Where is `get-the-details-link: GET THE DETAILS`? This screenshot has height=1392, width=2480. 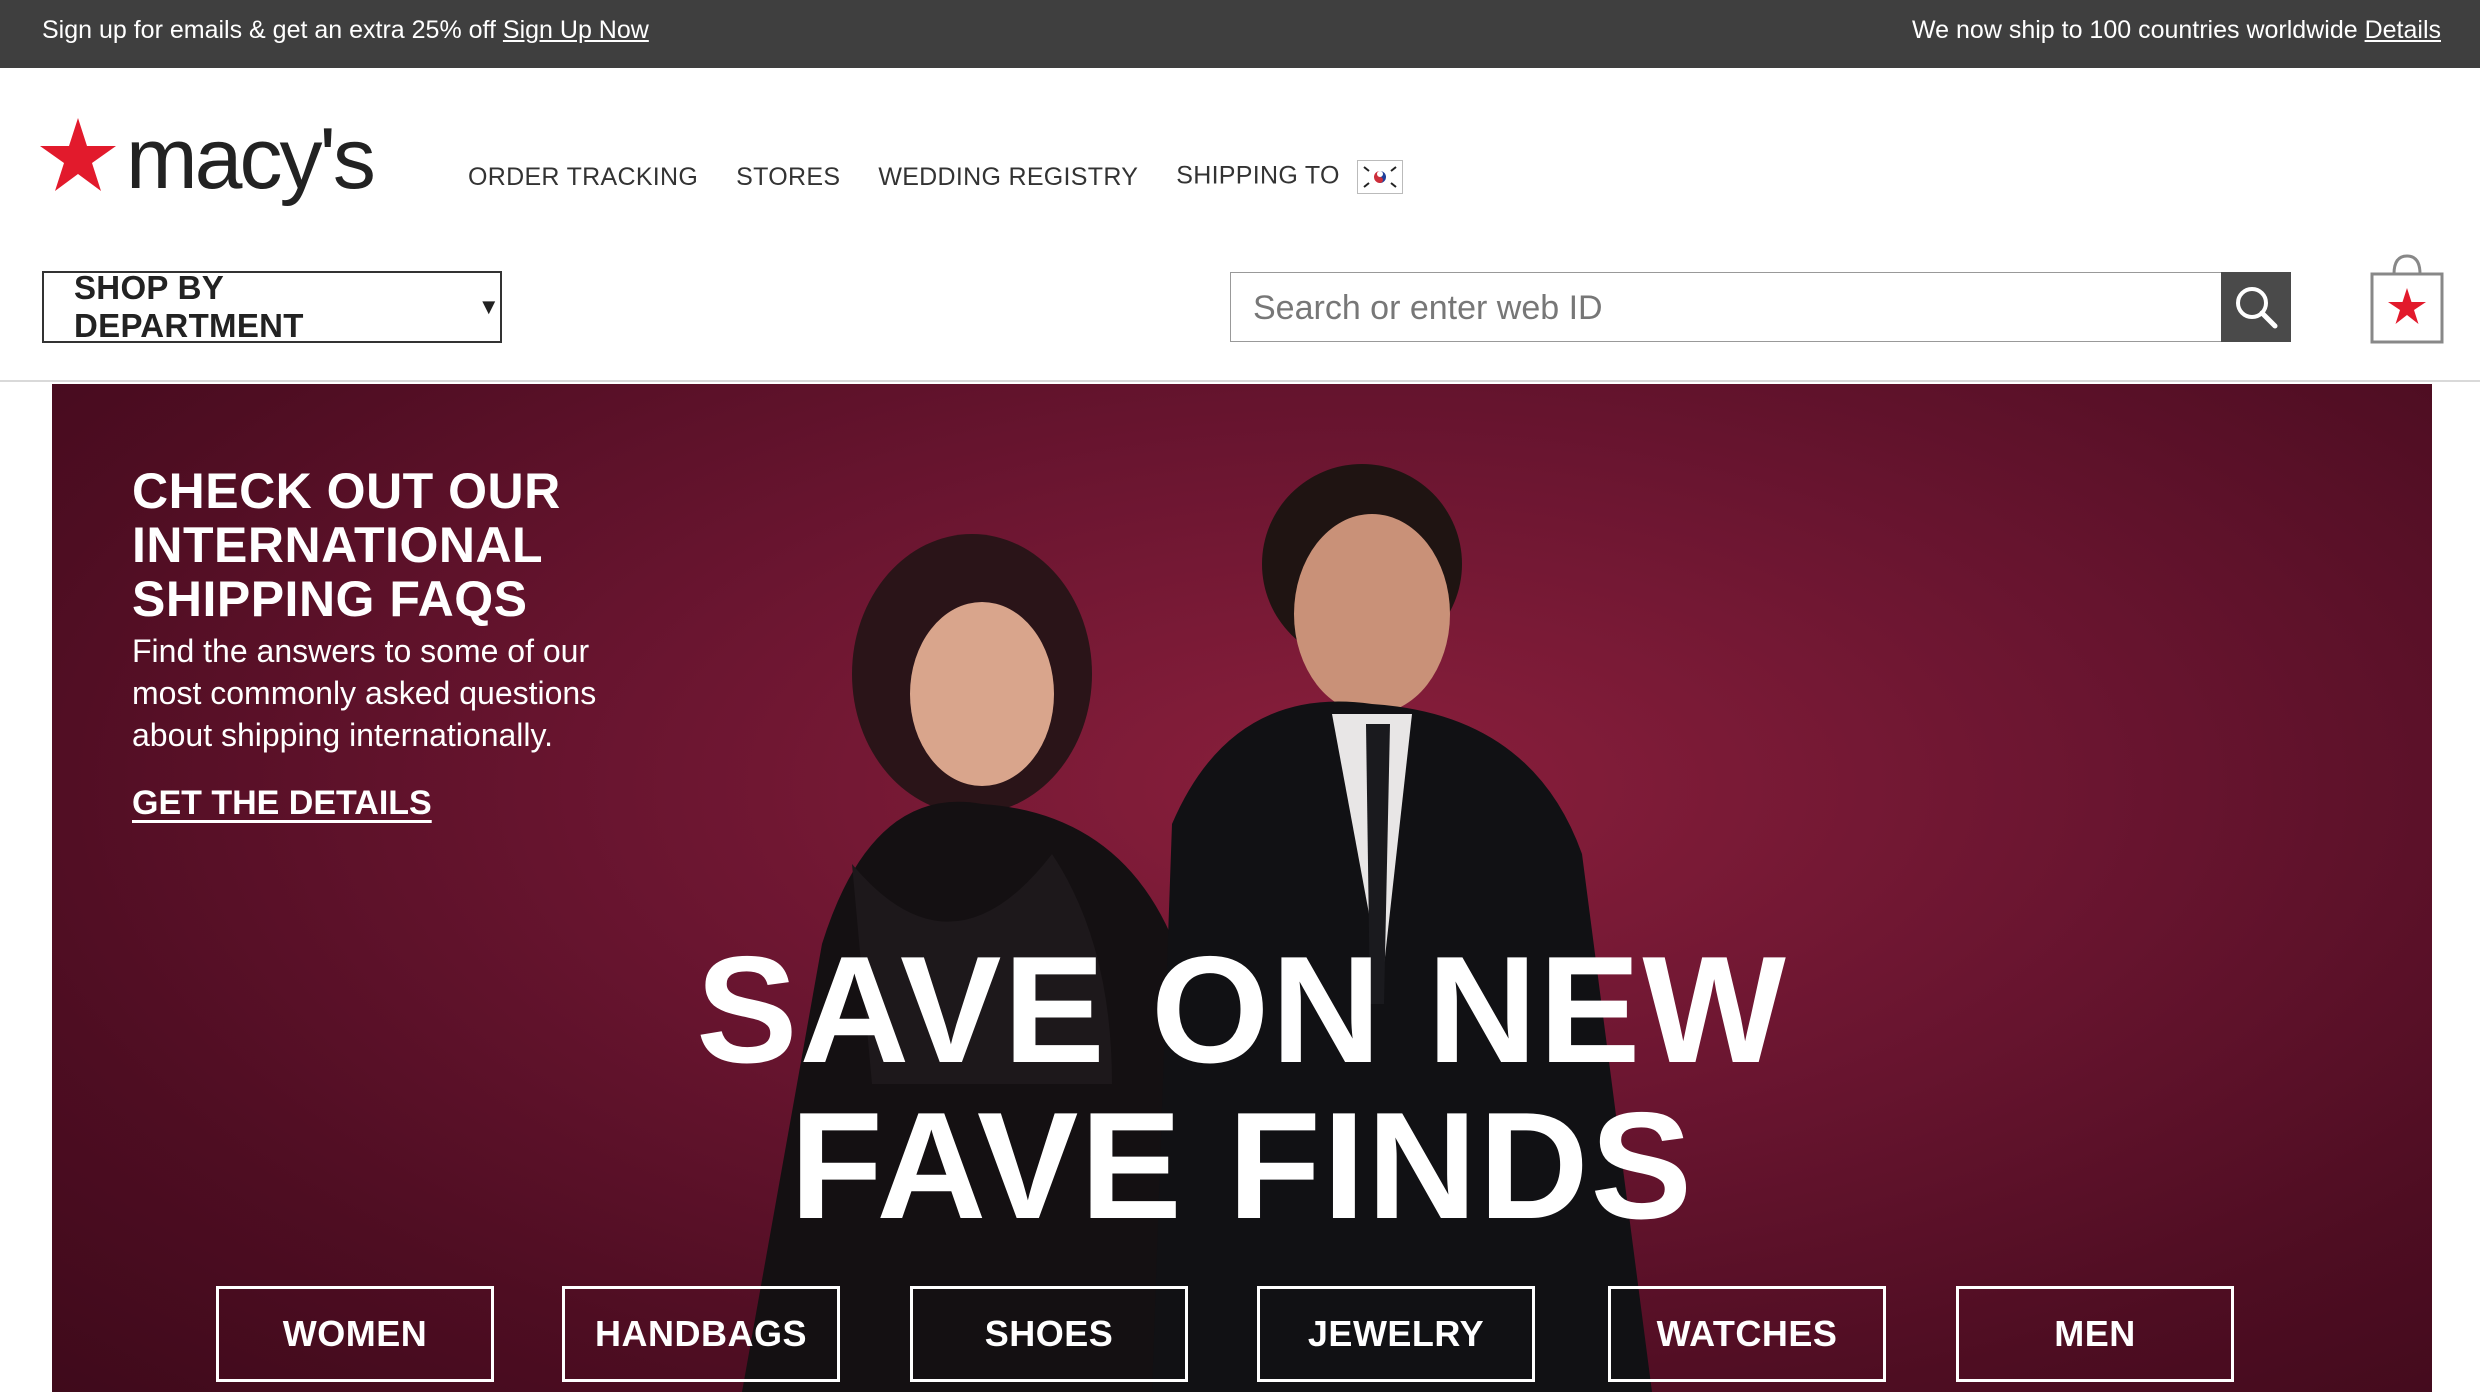 get-the-details-link: GET THE DETAILS is located at coordinates (282, 803).